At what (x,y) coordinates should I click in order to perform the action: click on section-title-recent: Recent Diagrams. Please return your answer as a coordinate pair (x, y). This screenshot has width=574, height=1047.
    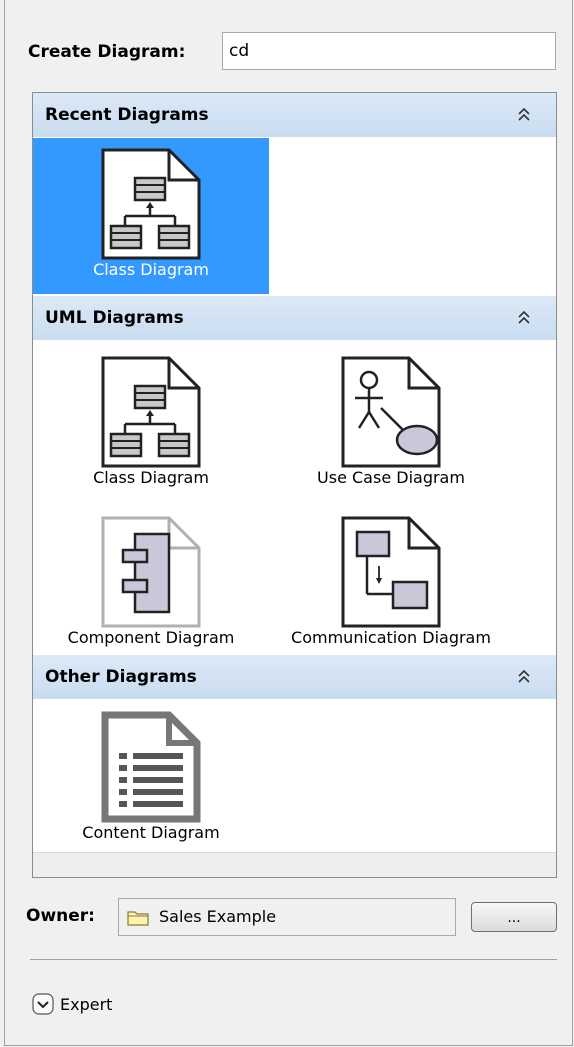
    Looking at the image, I should click on (127, 115).